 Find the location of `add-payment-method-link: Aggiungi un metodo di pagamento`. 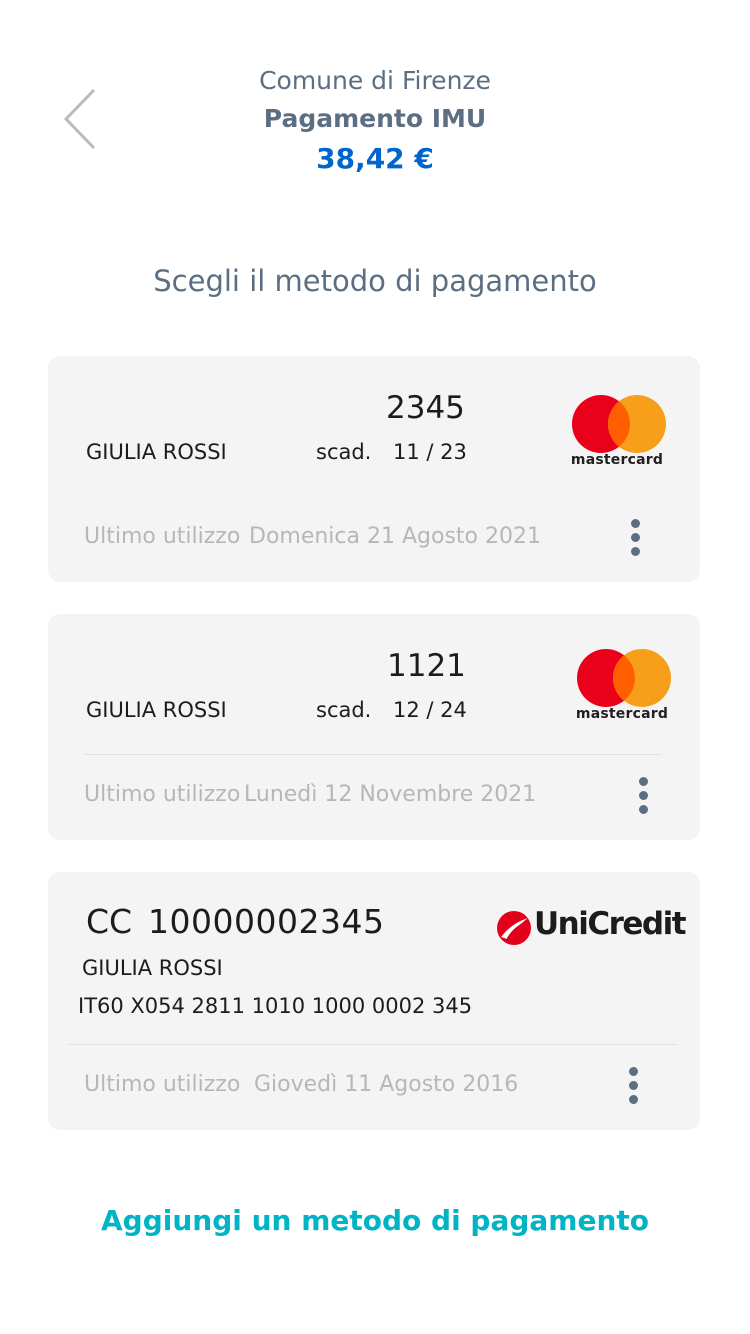

add-payment-method-link: Aggiungi un metodo di pagamento is located at coordinates (375, 1220).